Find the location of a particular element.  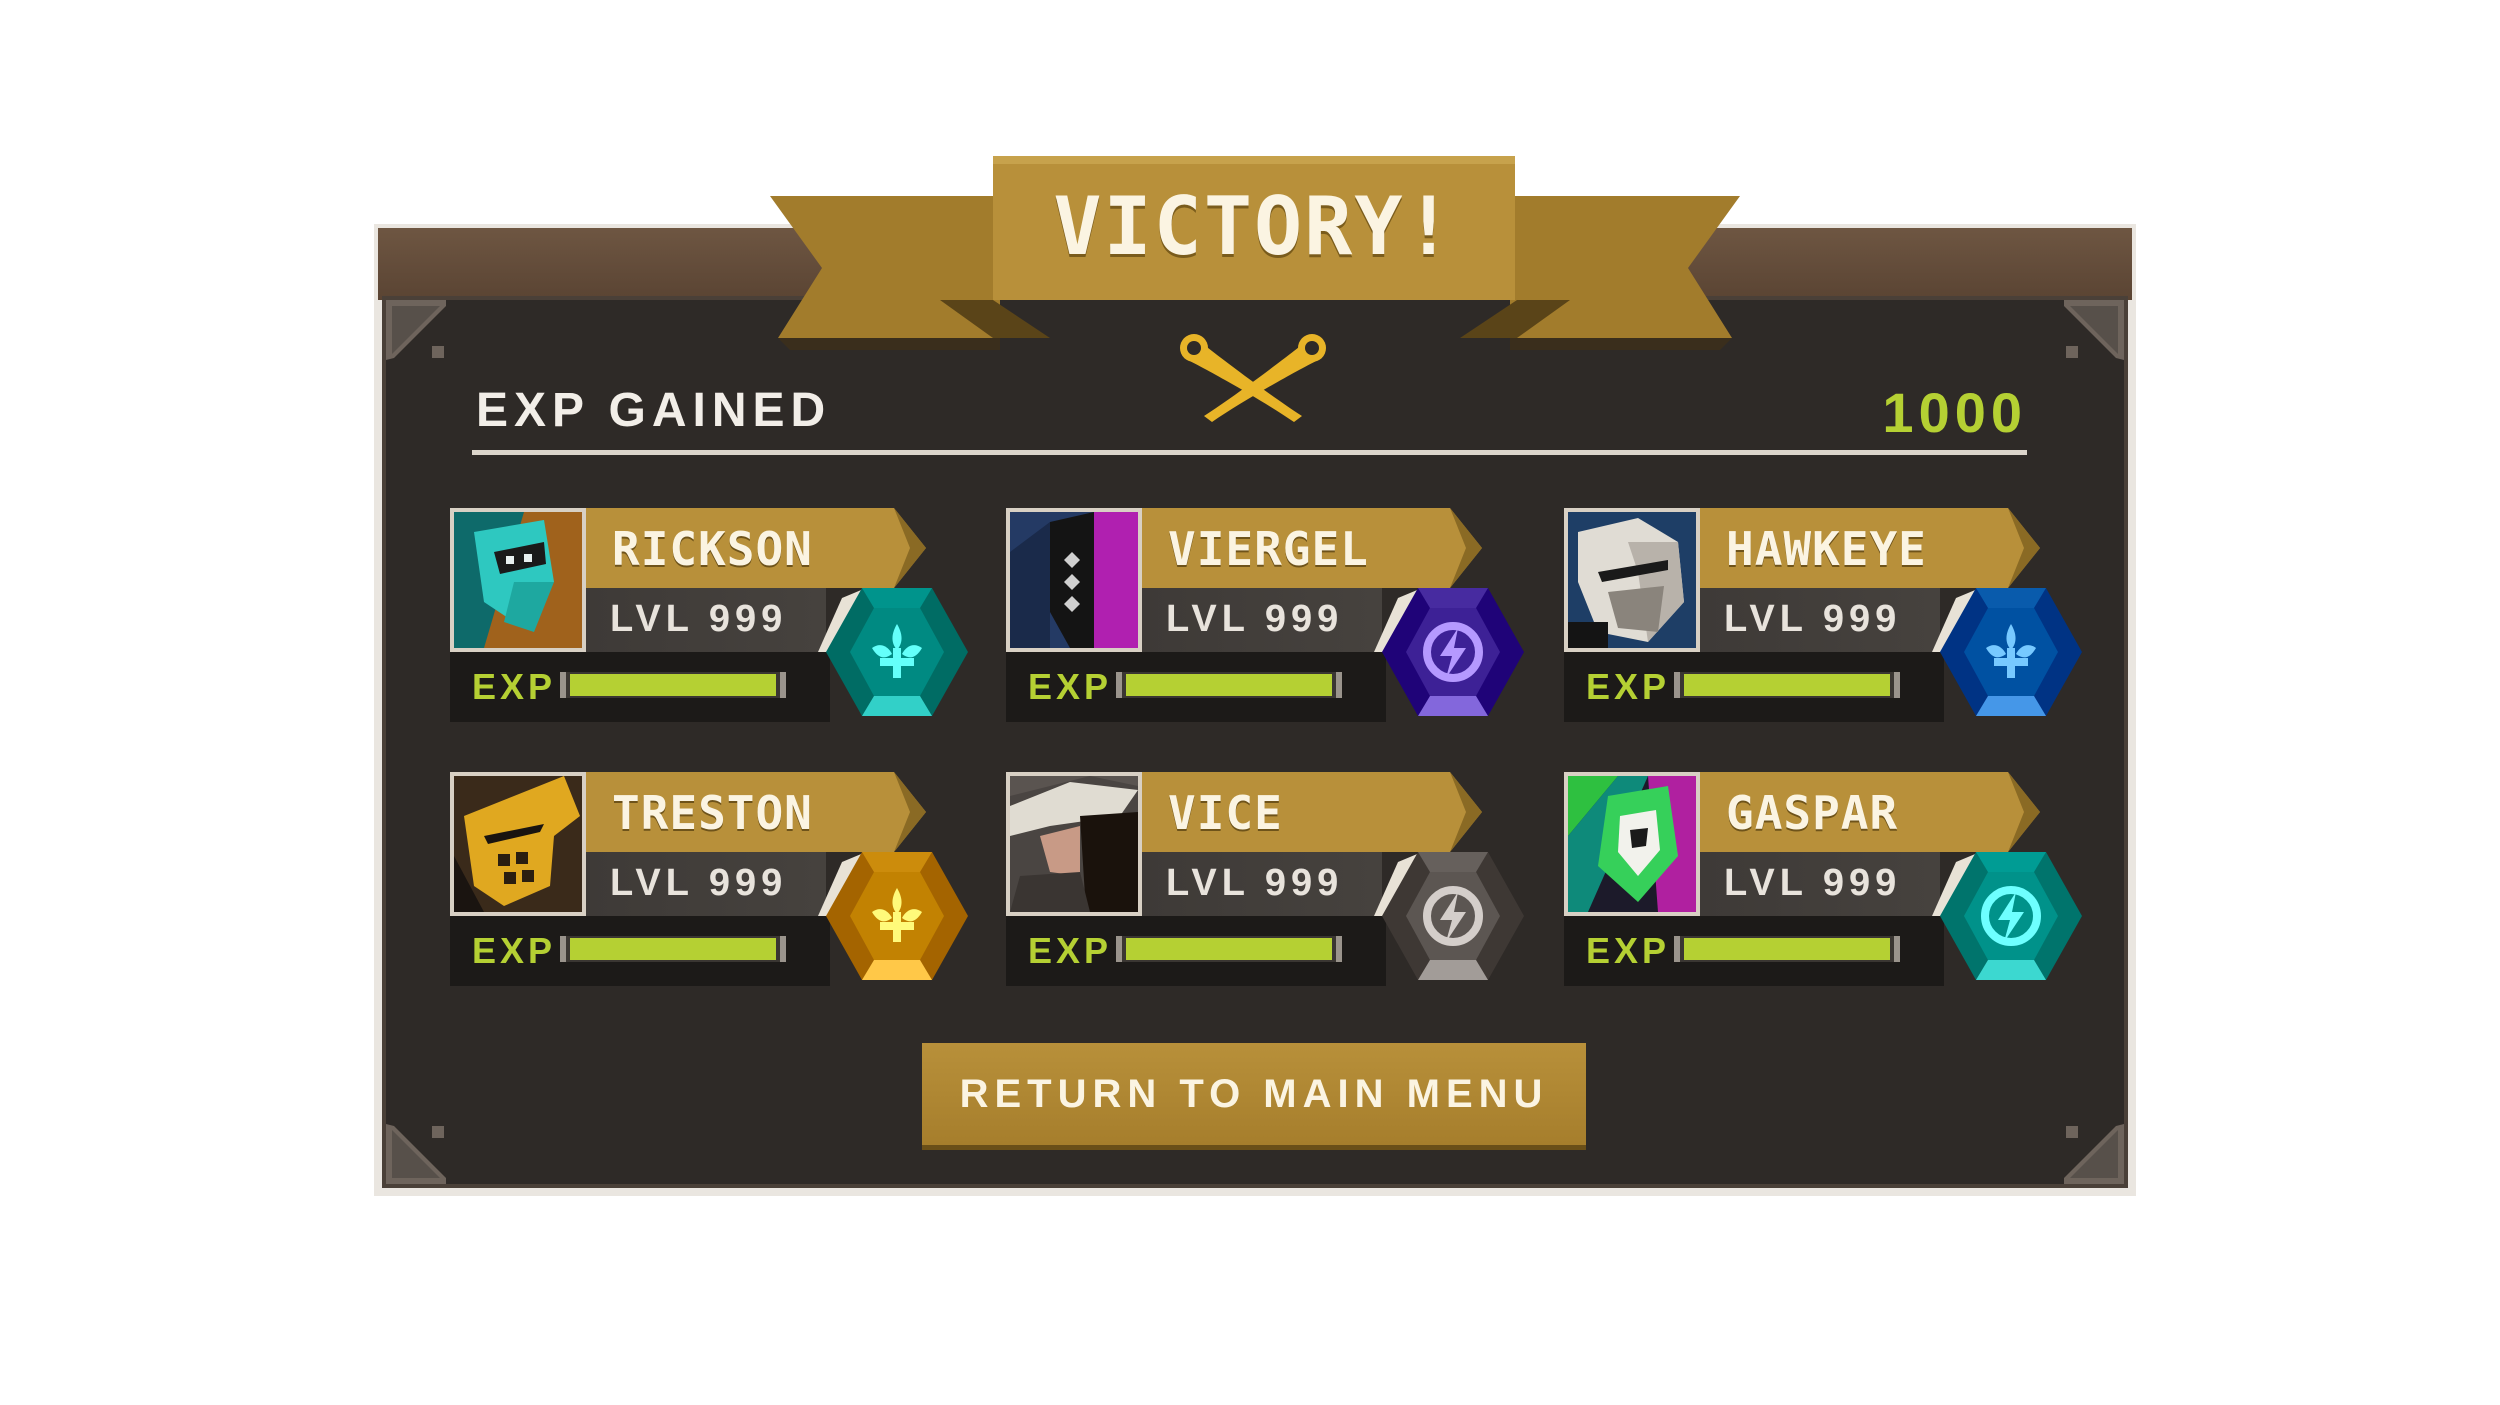

hero-card-viergel: VIERGEL LVL 999 EXP is located at coordinates (1266, 615).